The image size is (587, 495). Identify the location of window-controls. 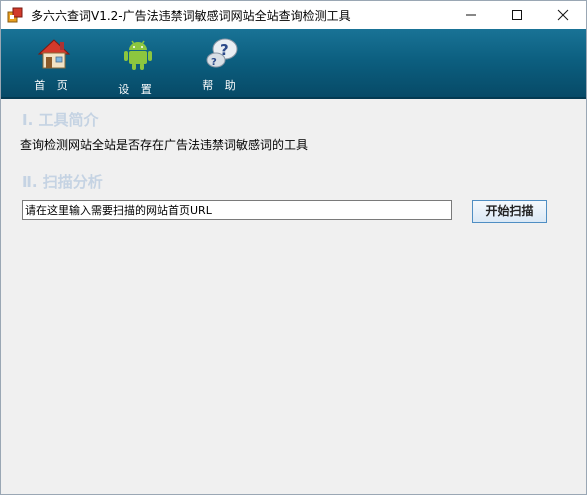
(517, 15).